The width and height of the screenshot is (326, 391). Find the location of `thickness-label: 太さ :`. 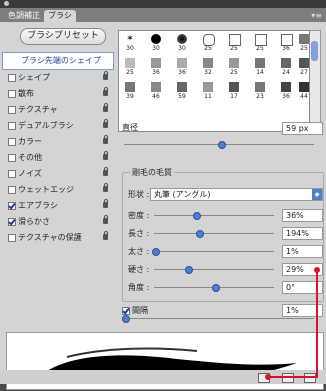

thickness-label: 太さ : is located at coordinates (139, 251).